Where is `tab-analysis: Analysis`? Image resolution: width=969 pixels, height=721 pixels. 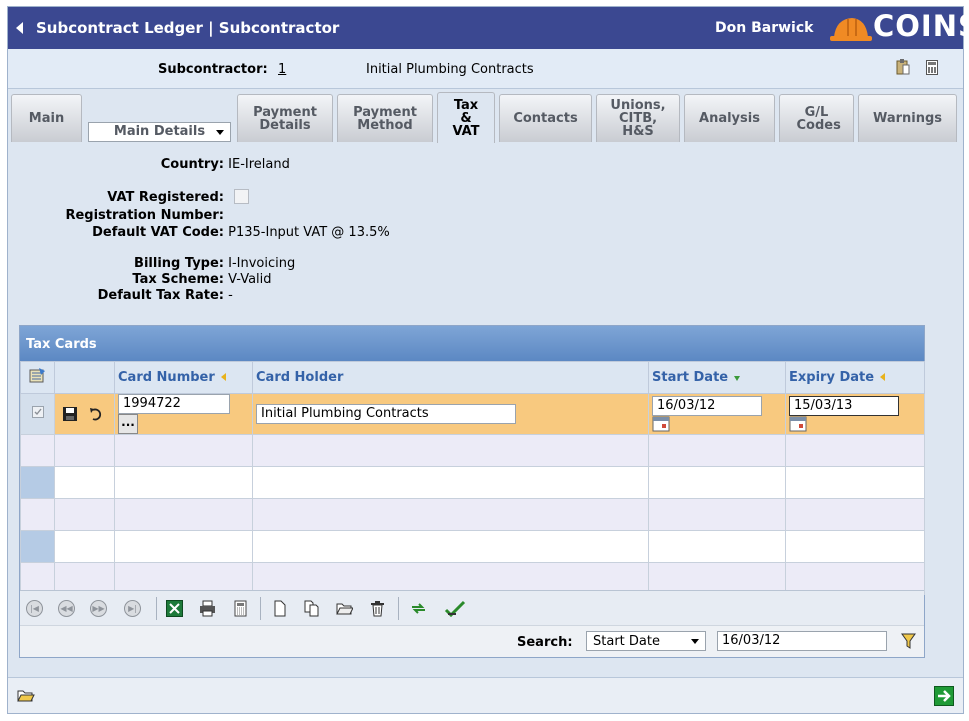
tab-analysis: Analysis is located at coordinates (729, 118).